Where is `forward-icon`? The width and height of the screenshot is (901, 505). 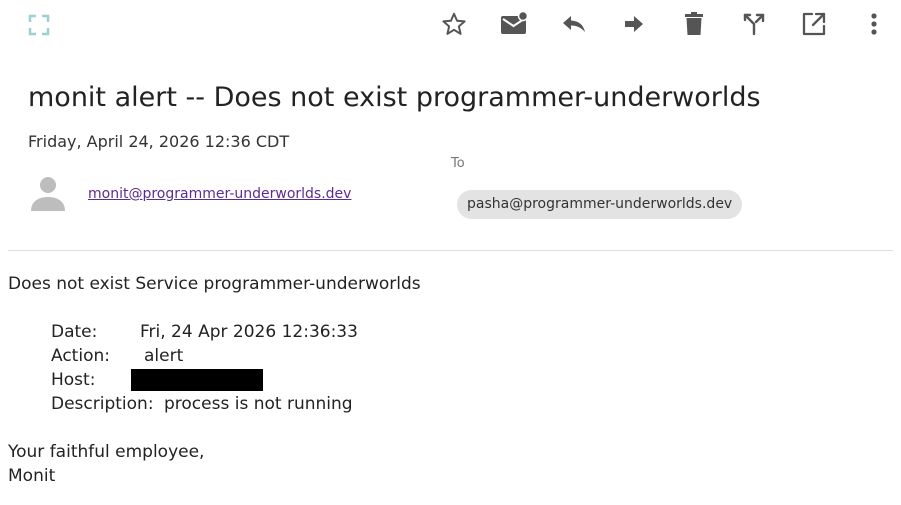
forward-icon is located at coordinates (634, 24).